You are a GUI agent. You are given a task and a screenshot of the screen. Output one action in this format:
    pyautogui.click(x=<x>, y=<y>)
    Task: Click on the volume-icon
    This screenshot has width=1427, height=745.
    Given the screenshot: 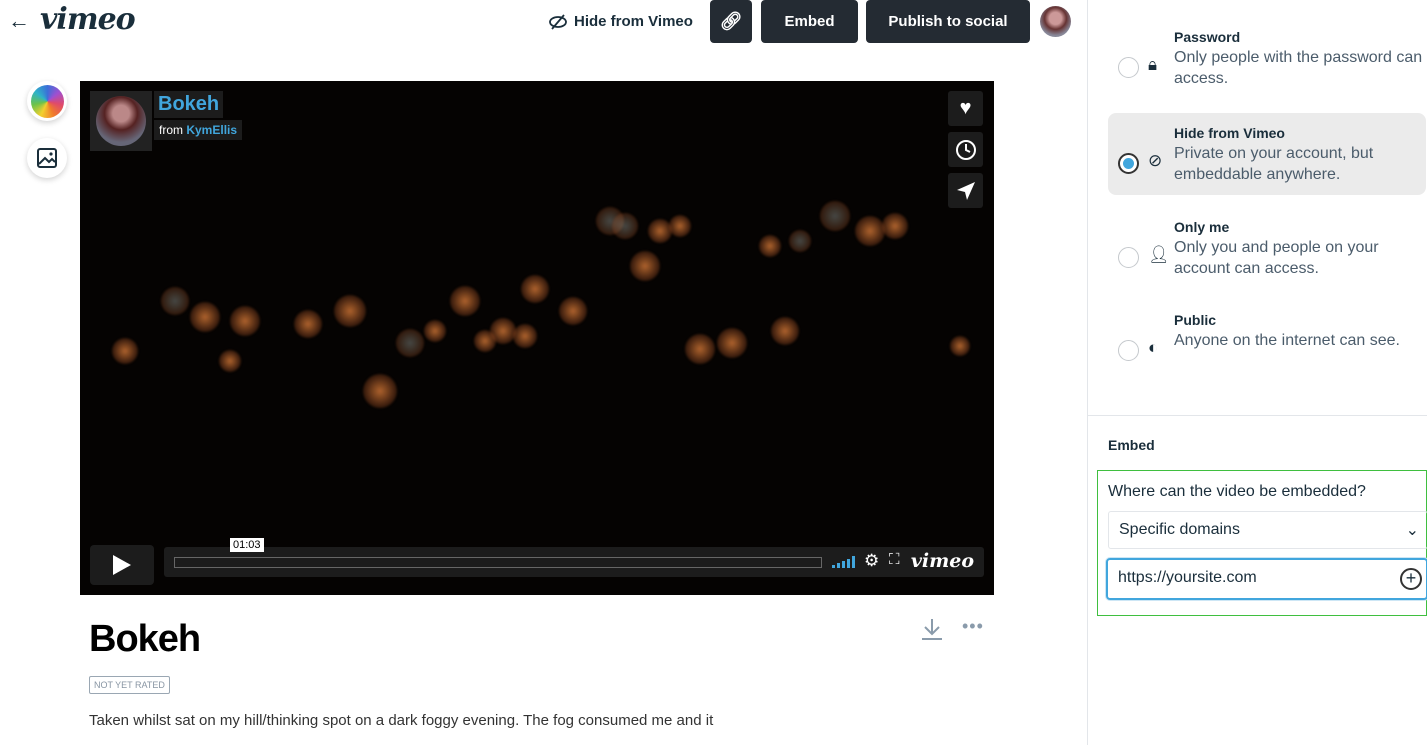 What is the action you would take?
    pyautogui.click(x=844, y=562)
    